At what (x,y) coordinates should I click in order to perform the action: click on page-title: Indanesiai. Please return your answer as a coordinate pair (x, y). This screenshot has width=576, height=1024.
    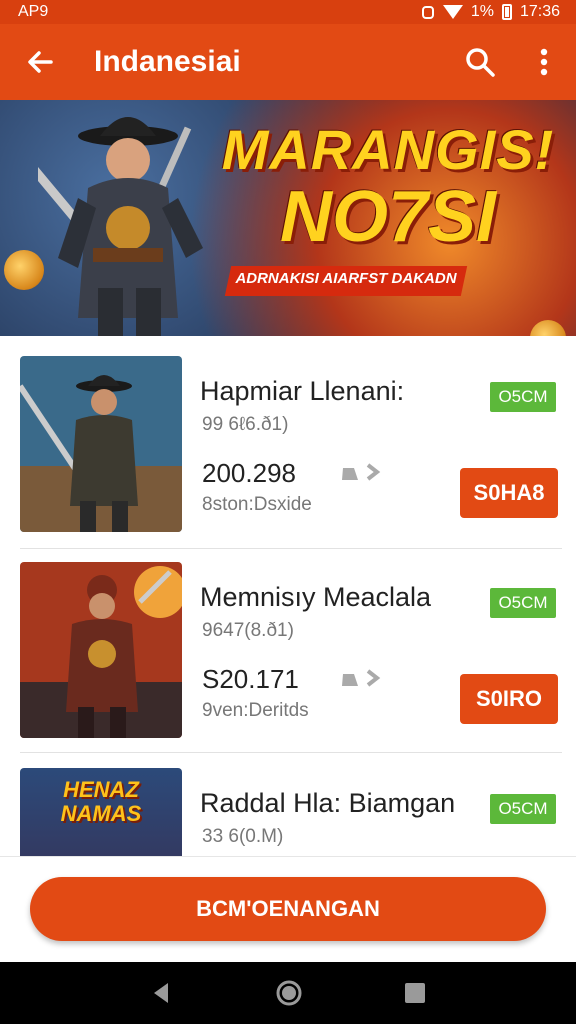
    Looking at the image, I should click on (167, 61).